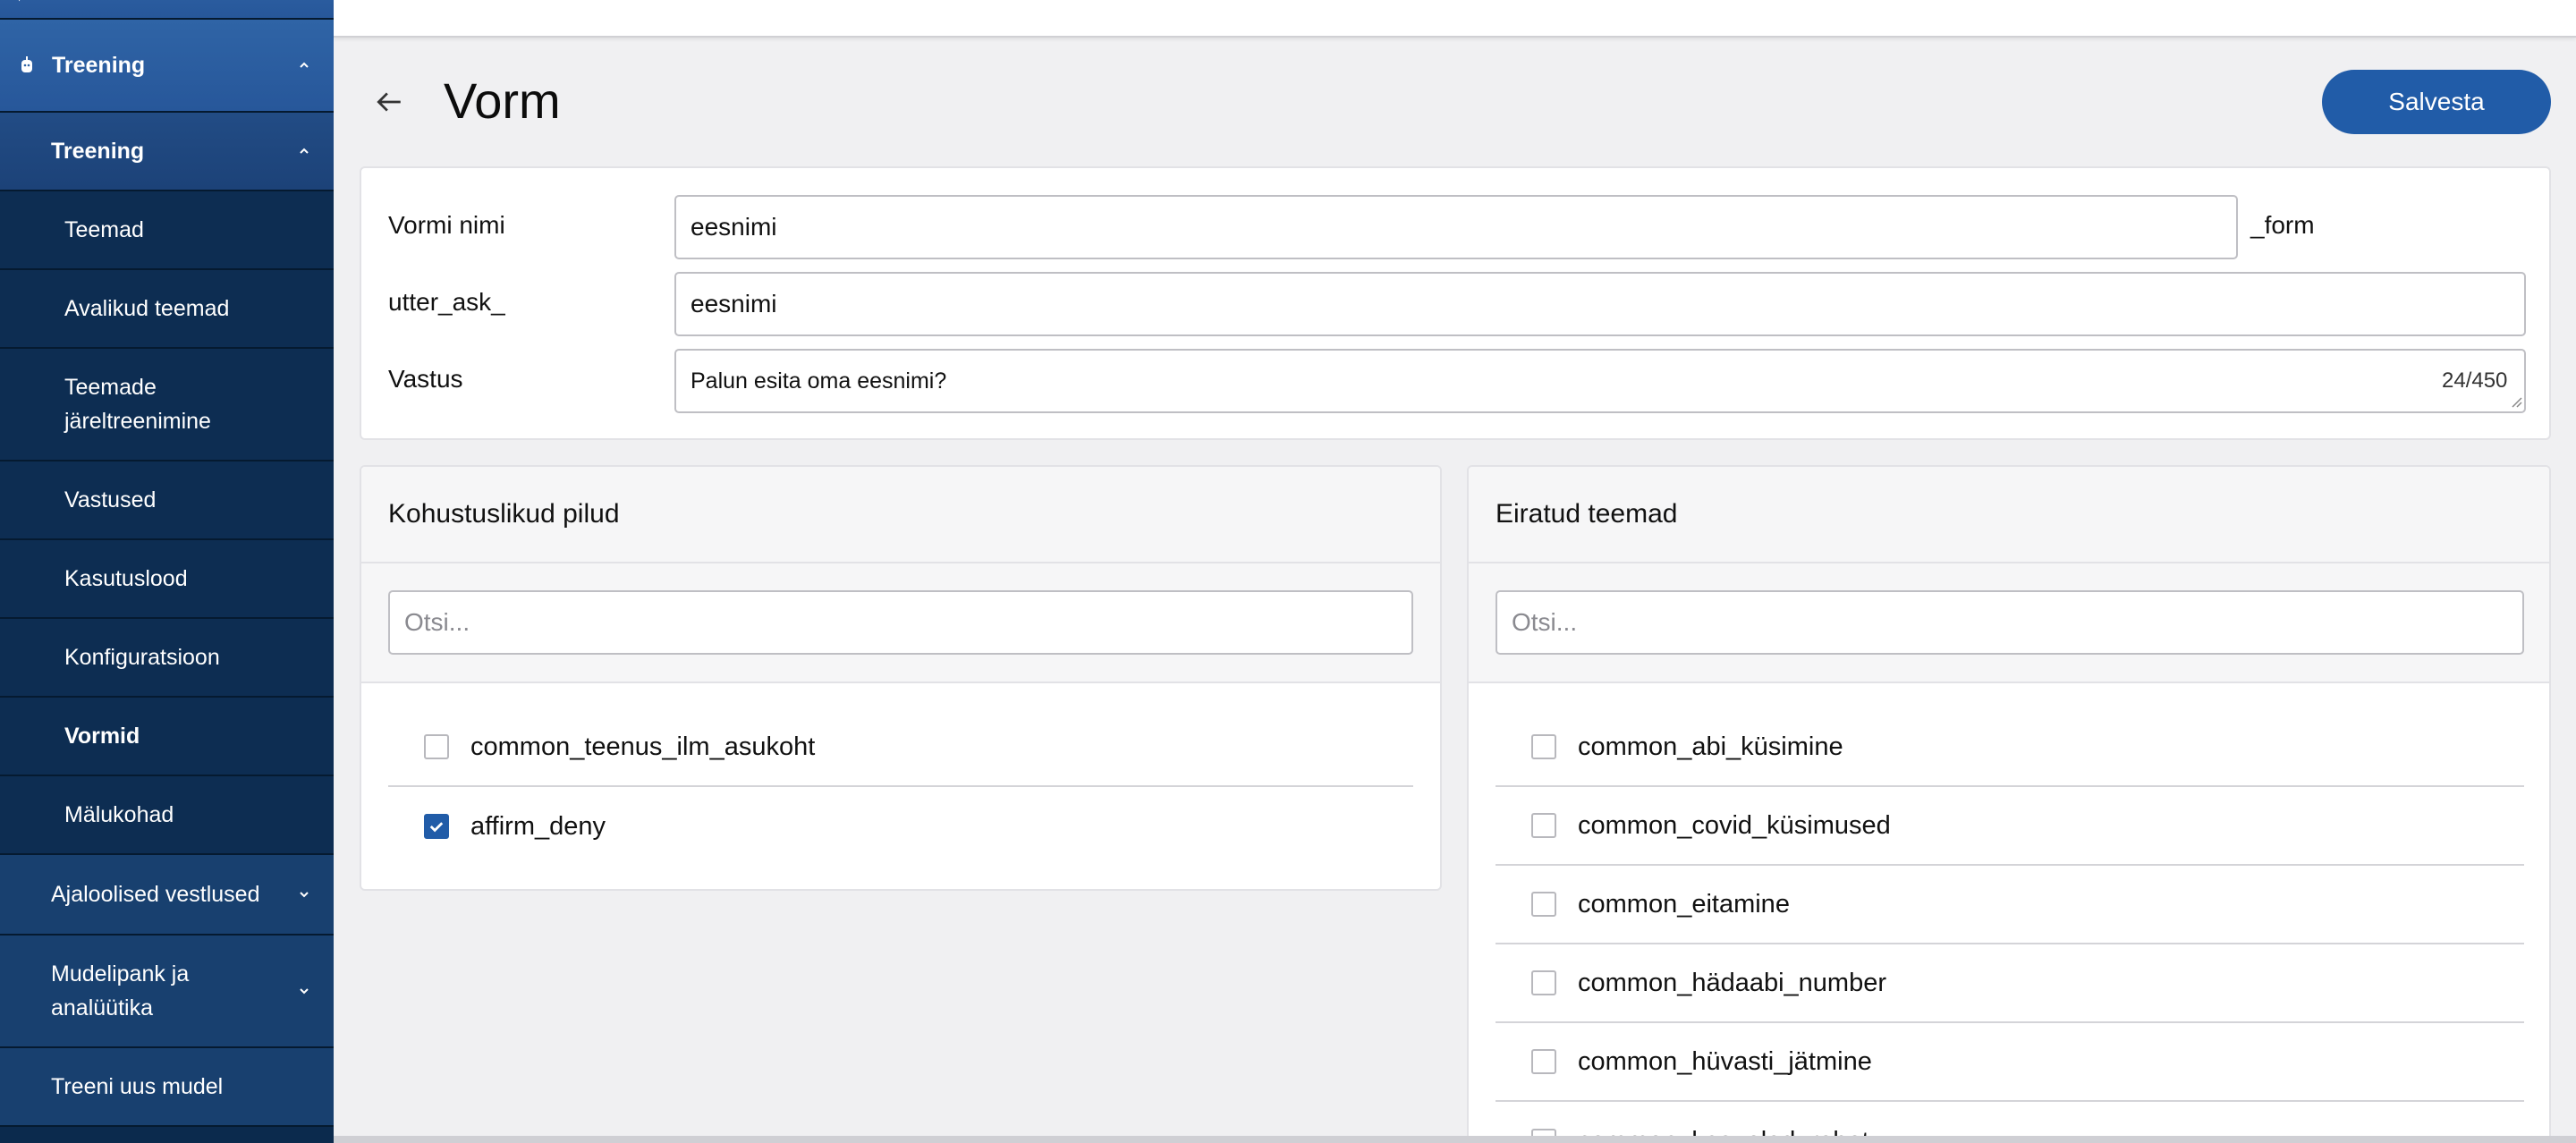  I want to click on list-item-label: common_covid_küsimused, so click(1734, 825).